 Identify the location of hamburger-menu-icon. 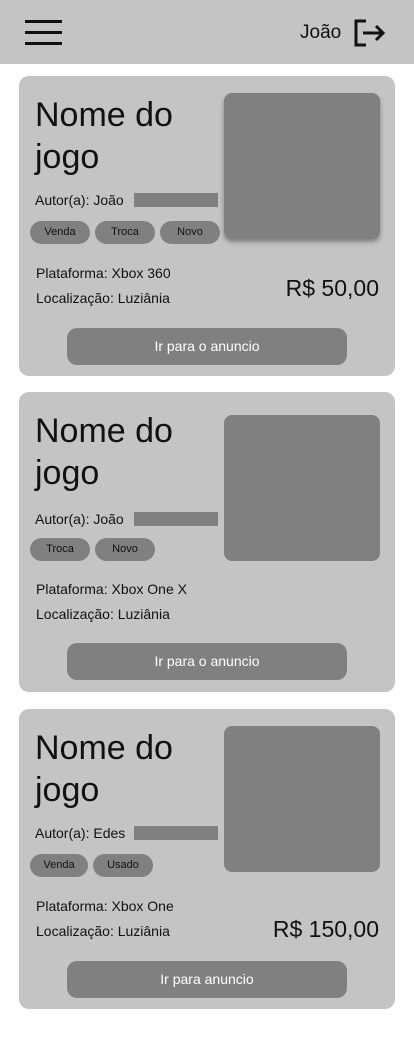
(43, 33).